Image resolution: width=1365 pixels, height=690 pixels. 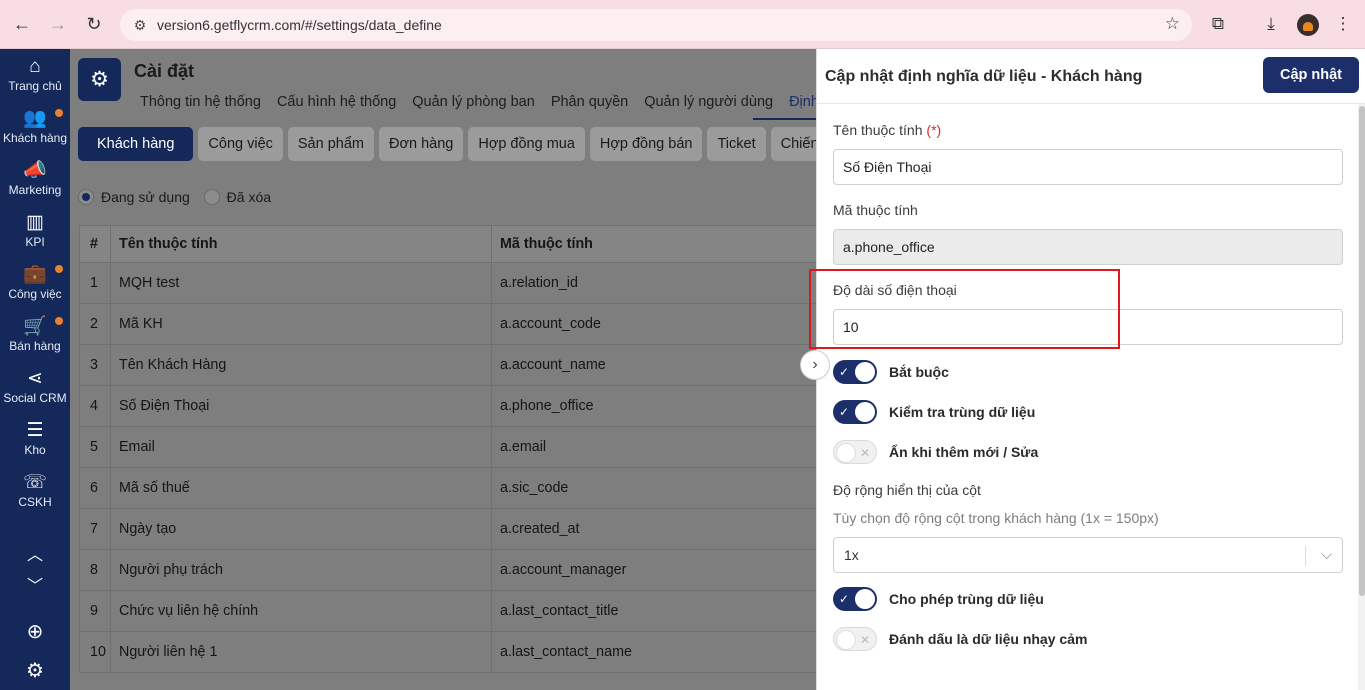 What do you see at coordinates (95, 529) in the screenshot?
I see `row-index: 7` at bounding box center [95, 529].